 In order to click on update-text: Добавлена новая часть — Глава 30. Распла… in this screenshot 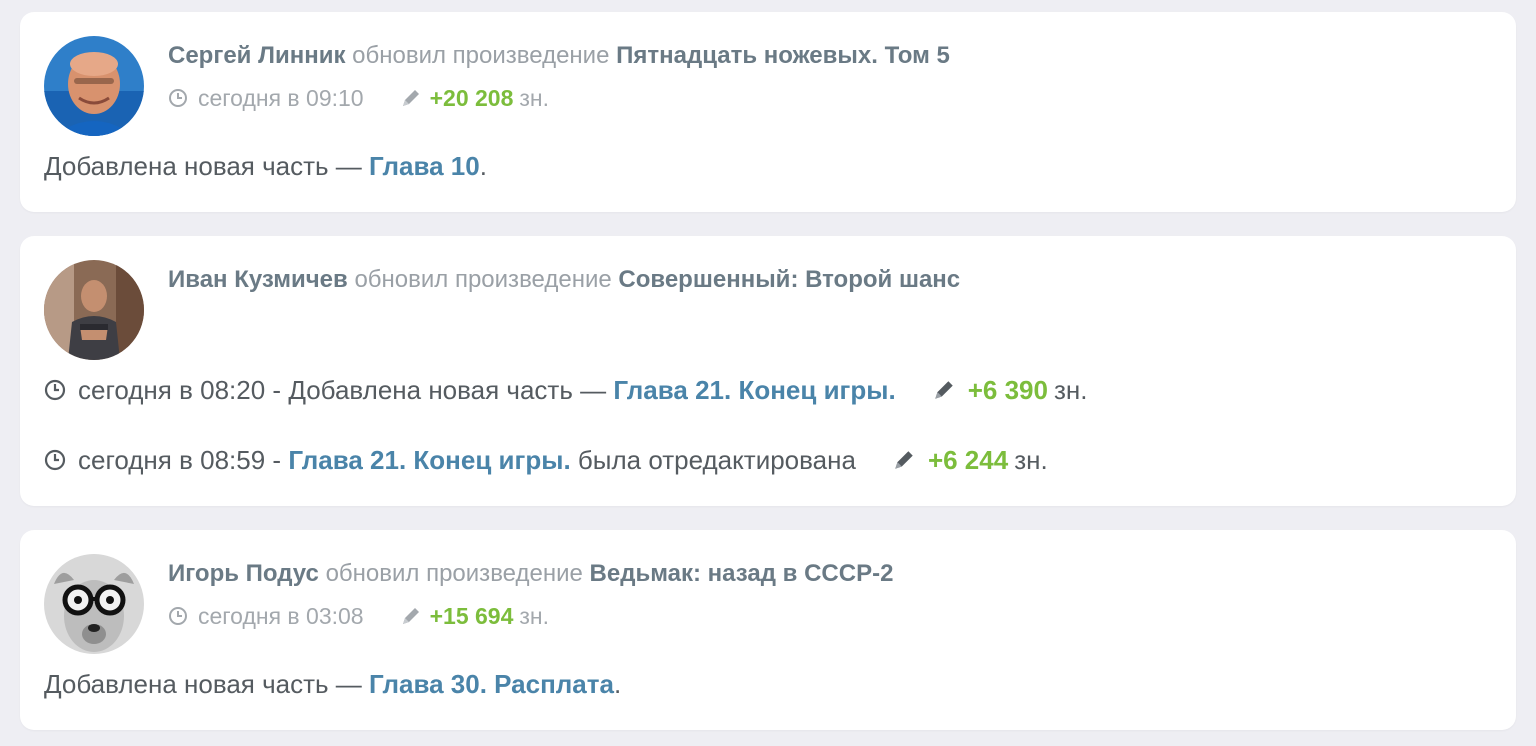, I will do `click(332, 684)`.